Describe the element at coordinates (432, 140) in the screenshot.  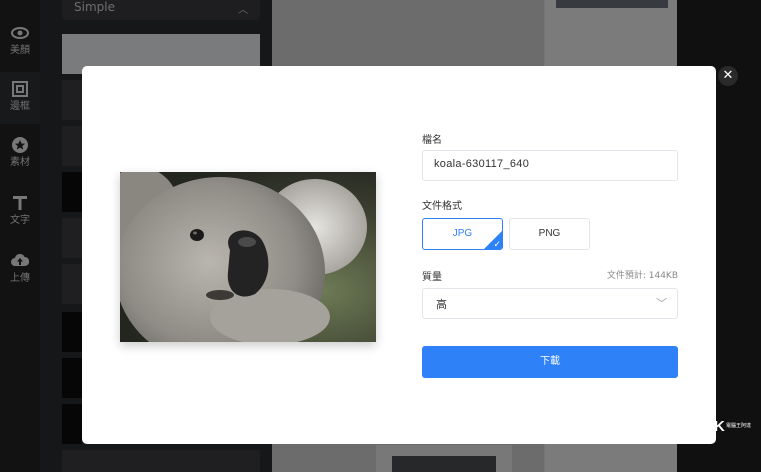
I see `filename-label: 檔名` at that location.